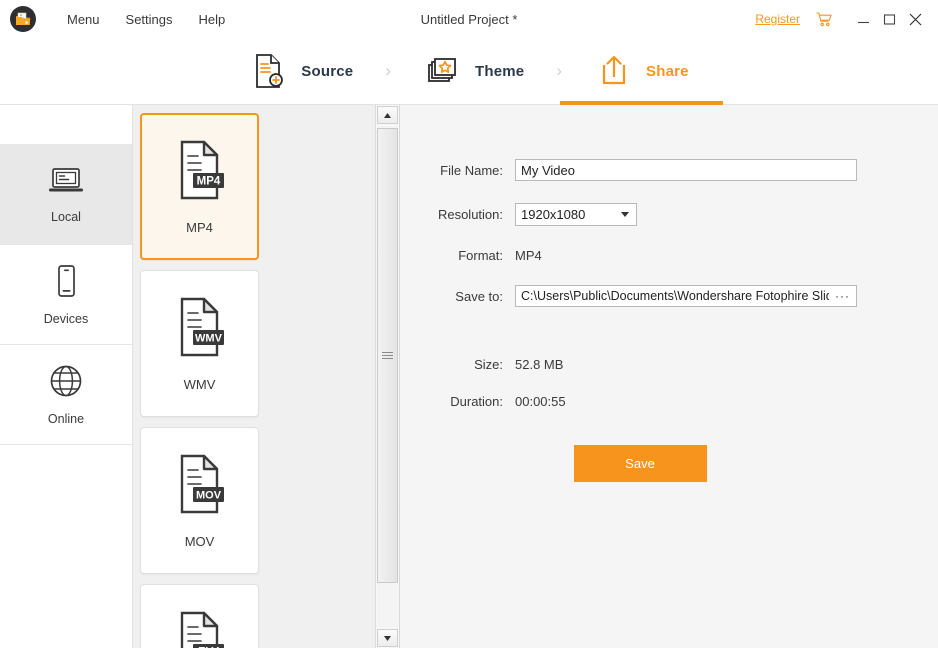  Describe the element at coordinates (387, 115) in the screenshot. I see `scroll-up-arrow-icon` at that location.